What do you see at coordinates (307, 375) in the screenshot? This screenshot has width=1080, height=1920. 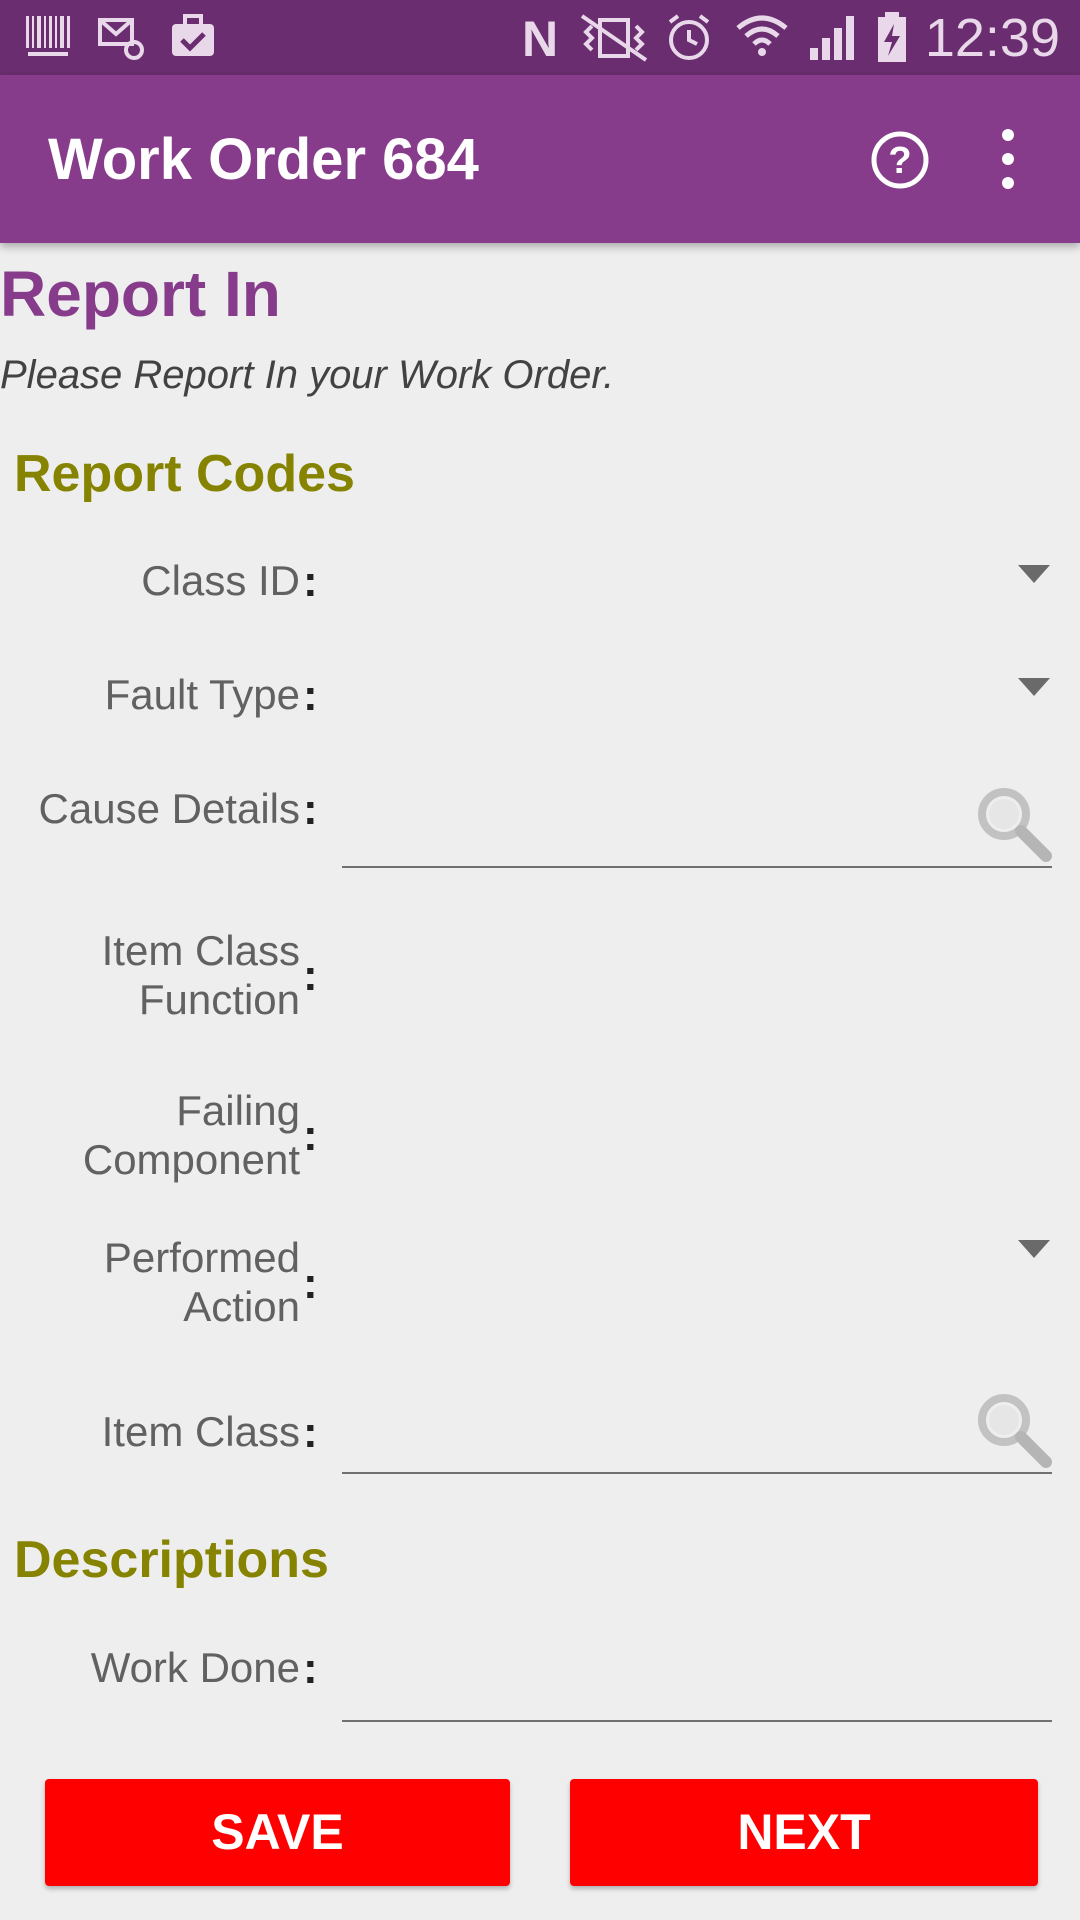 I see `page-subtitle: Please Report In your Work Order.` at bounding box center [307, 375].